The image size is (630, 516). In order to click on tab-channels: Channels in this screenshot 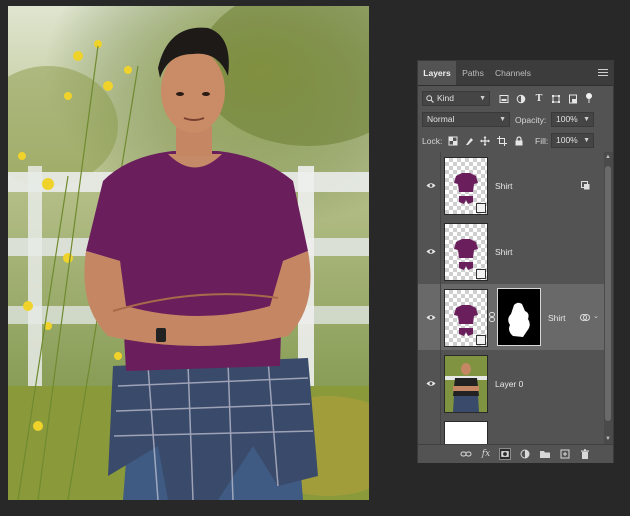, I will do `click(513, 73)`.